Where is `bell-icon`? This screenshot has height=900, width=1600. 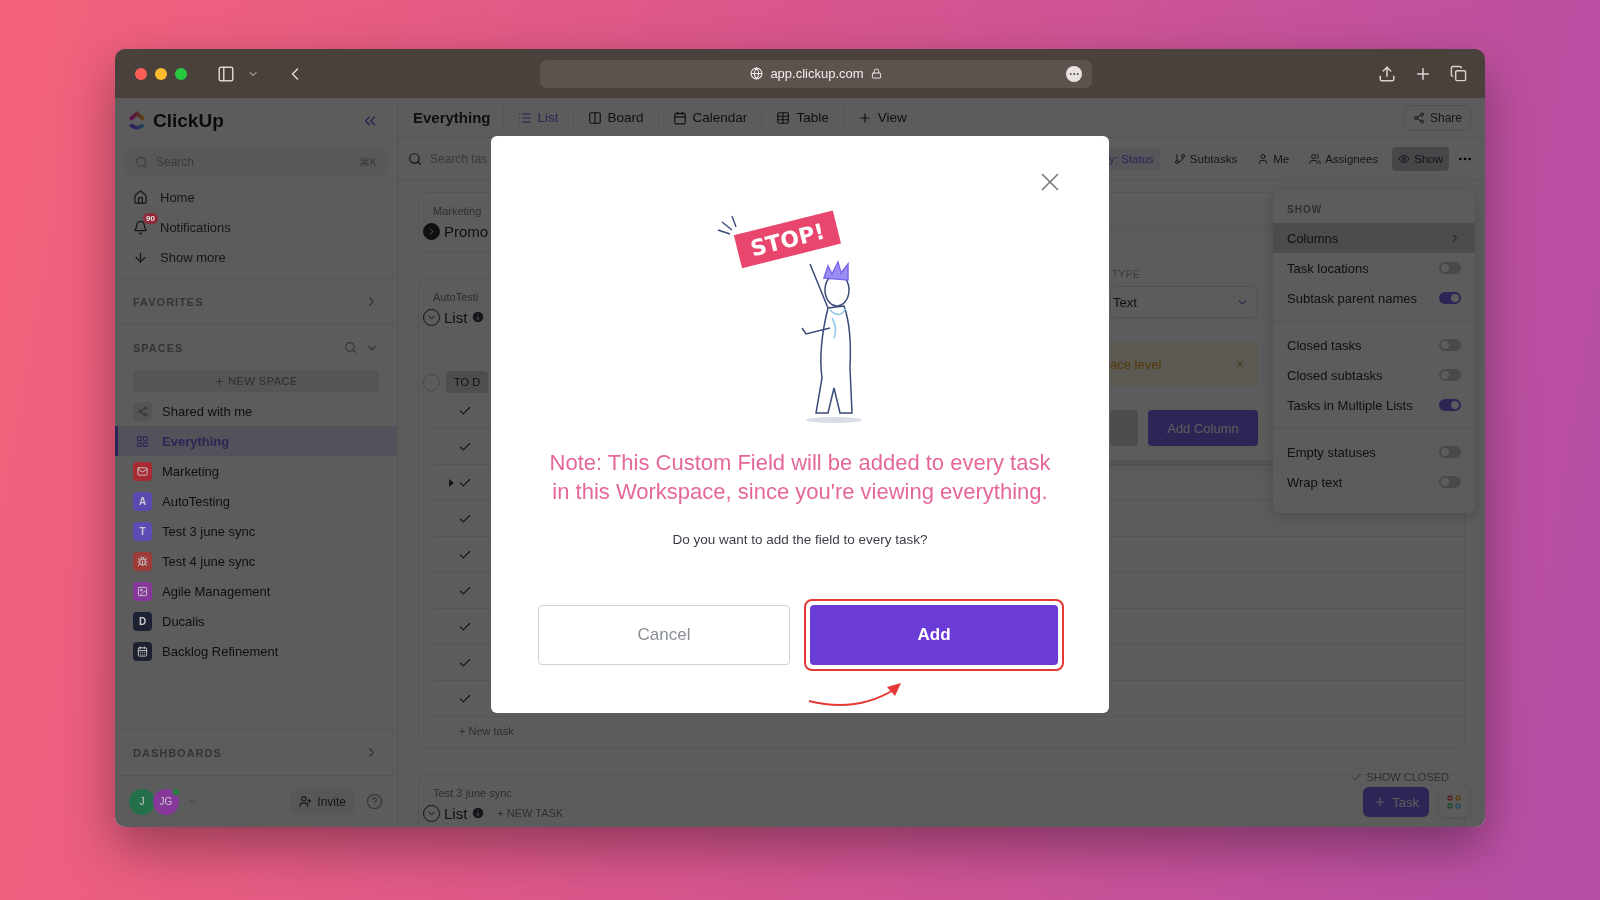
bell-icon is located at coordinates (140, 227).